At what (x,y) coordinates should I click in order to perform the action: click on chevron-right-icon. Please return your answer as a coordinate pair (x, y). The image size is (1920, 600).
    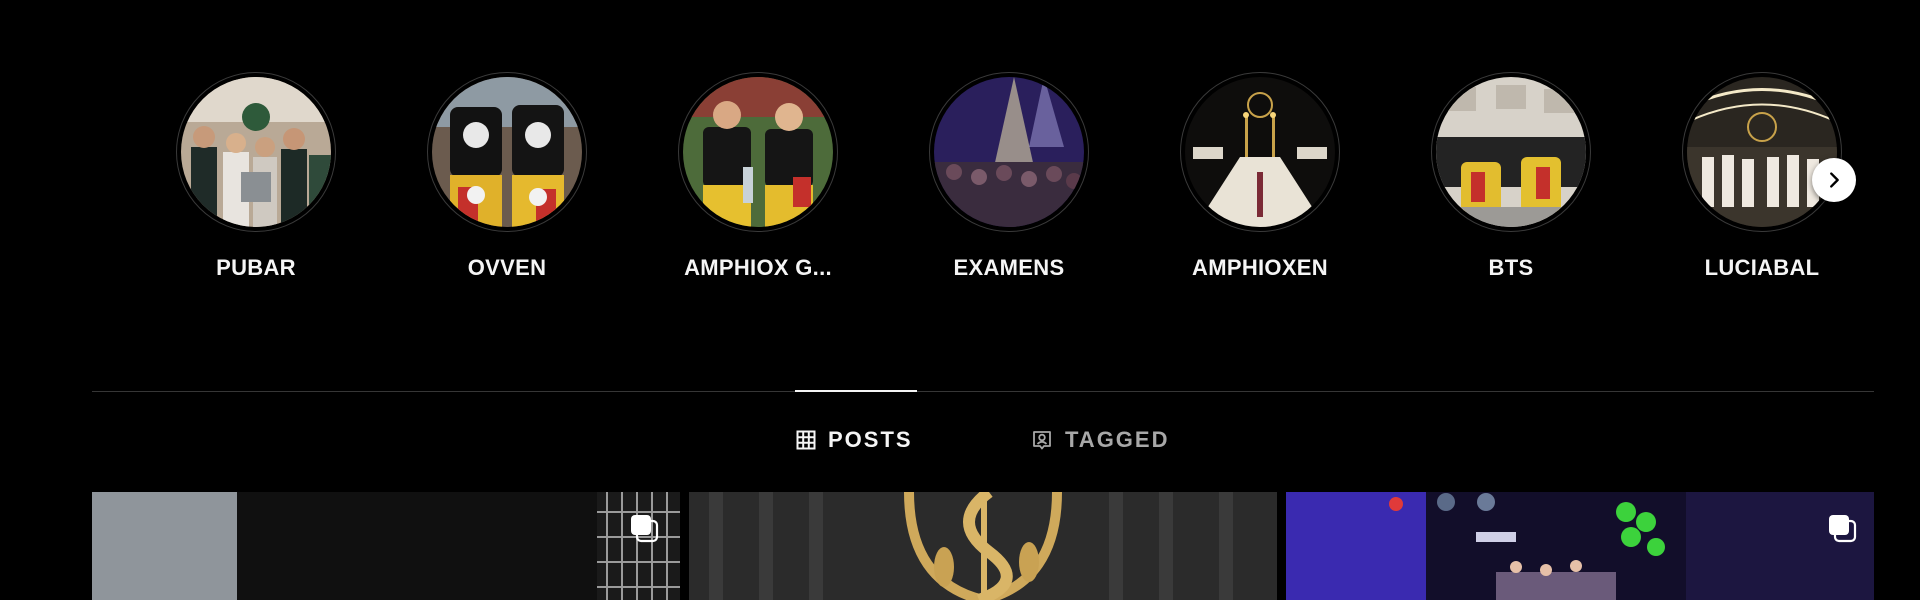
    Looking at the image, I should click on (1834, 180).